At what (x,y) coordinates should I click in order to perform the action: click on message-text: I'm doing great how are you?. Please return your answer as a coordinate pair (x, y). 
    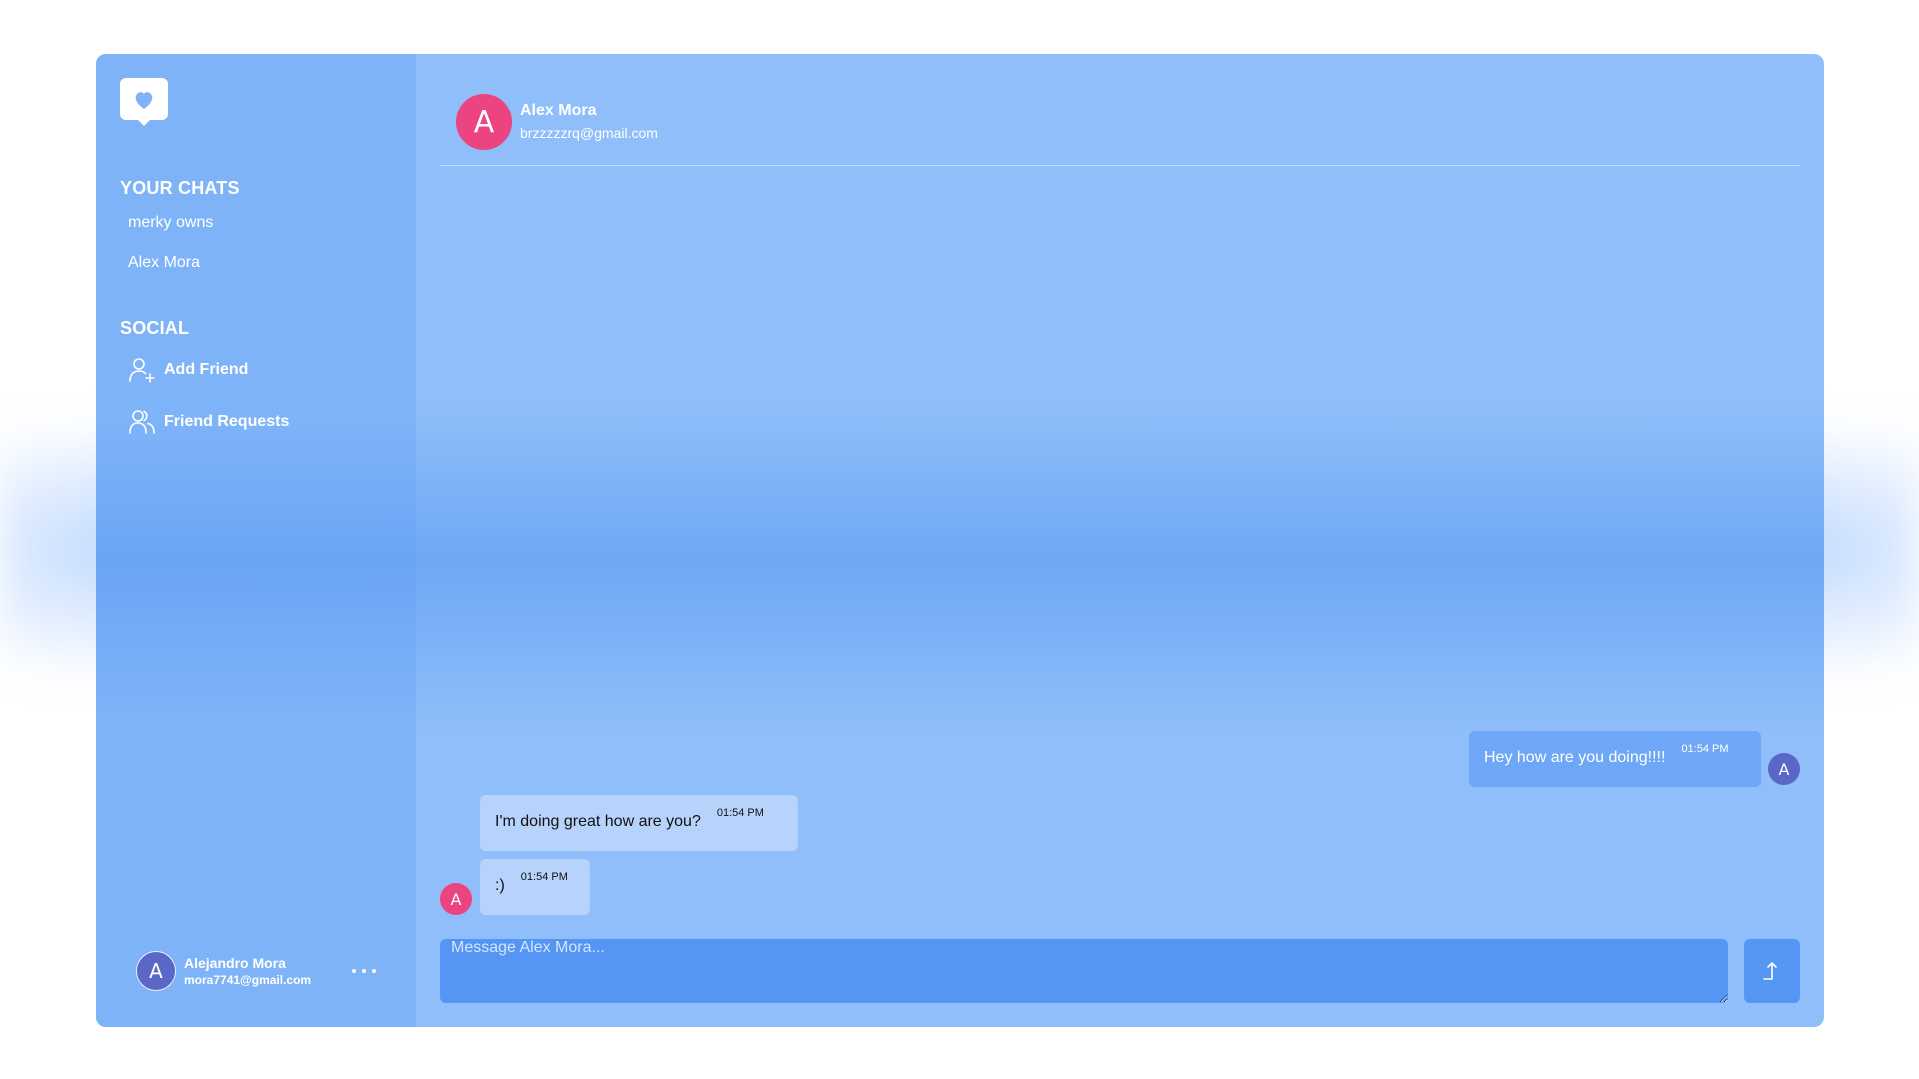
    Looking at the image, I should click on (598, 821).